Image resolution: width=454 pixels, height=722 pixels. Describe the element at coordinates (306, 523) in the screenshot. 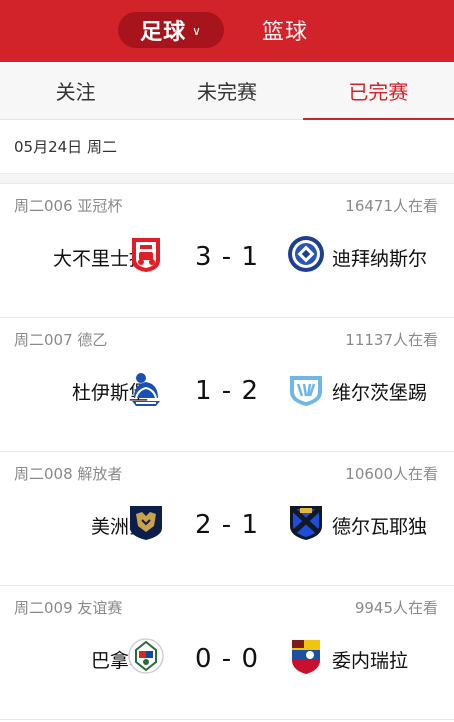

I see `independiente-del-valle-logo-icon` at that location.